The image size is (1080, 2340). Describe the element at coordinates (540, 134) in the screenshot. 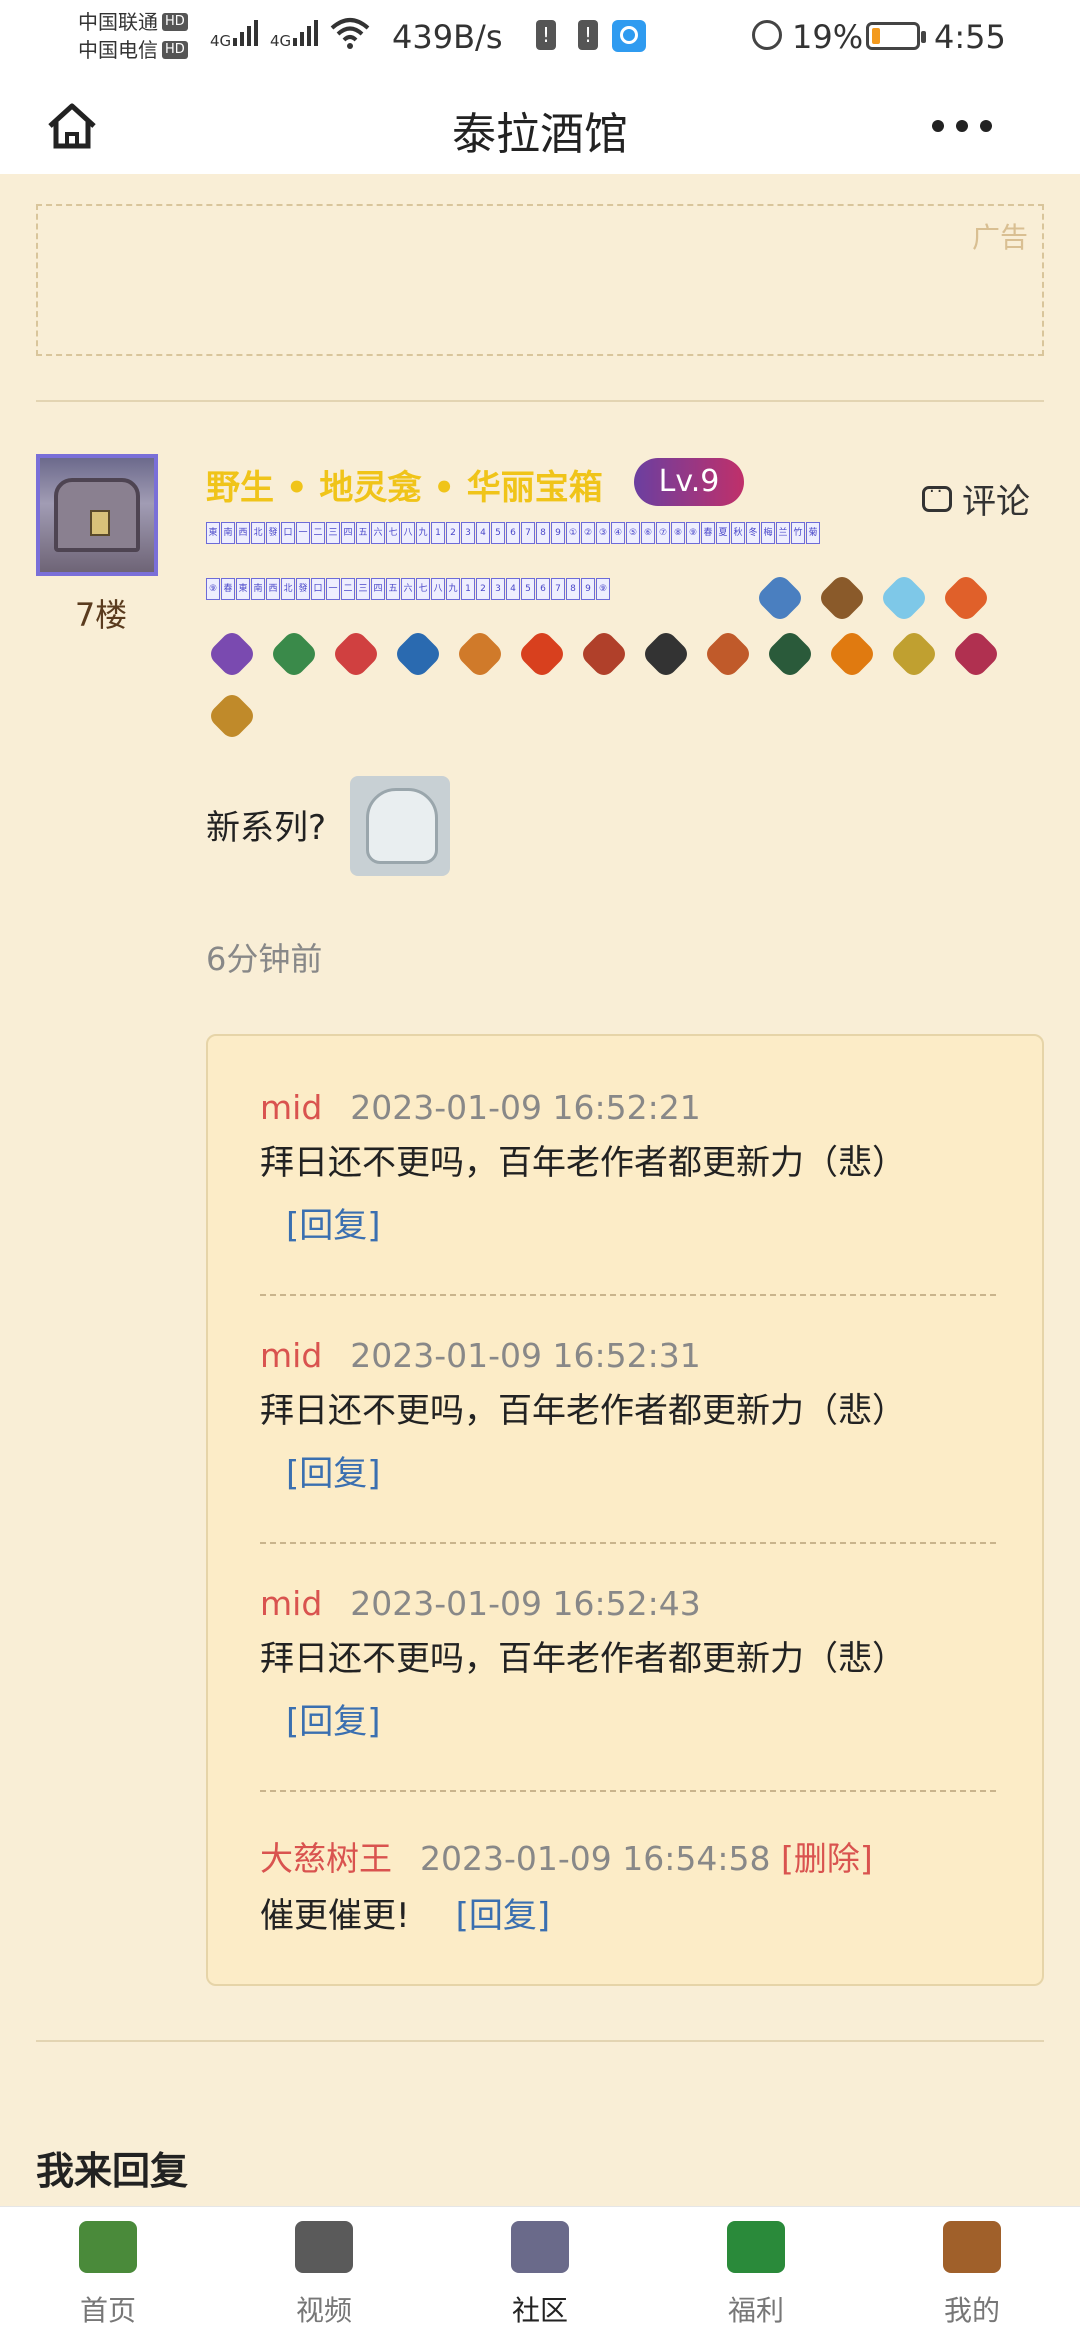

I see `page-title: 泰拉酒馆` at that location.